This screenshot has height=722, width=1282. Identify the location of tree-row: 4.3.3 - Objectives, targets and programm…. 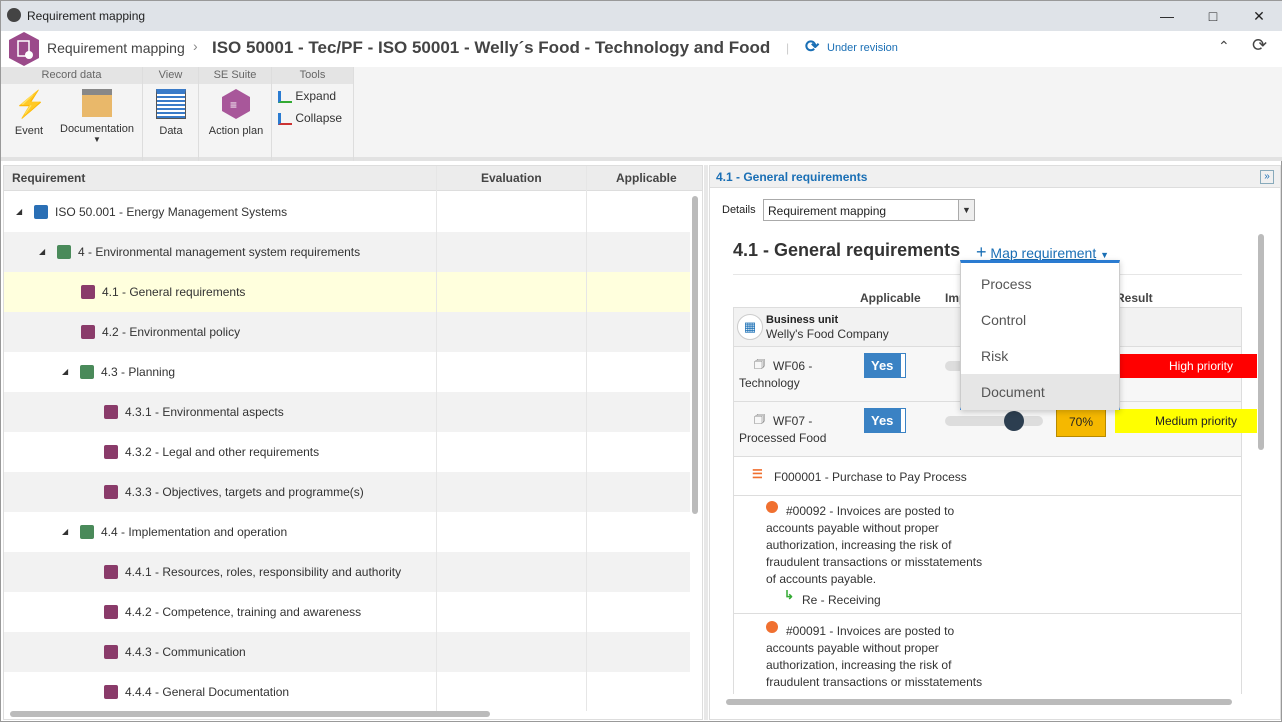
(347, 492).